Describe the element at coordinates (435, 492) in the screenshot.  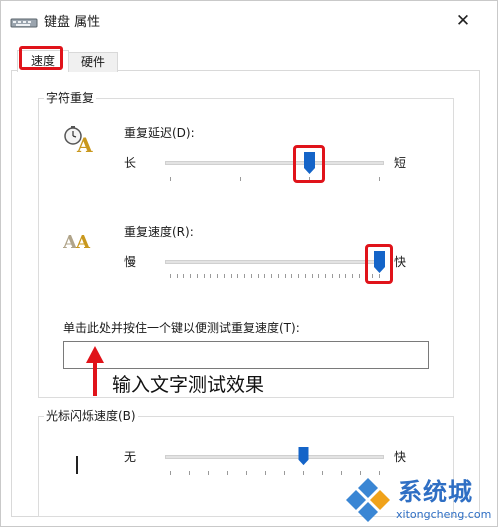
I see `watermark-brand: 系统城` at that location.